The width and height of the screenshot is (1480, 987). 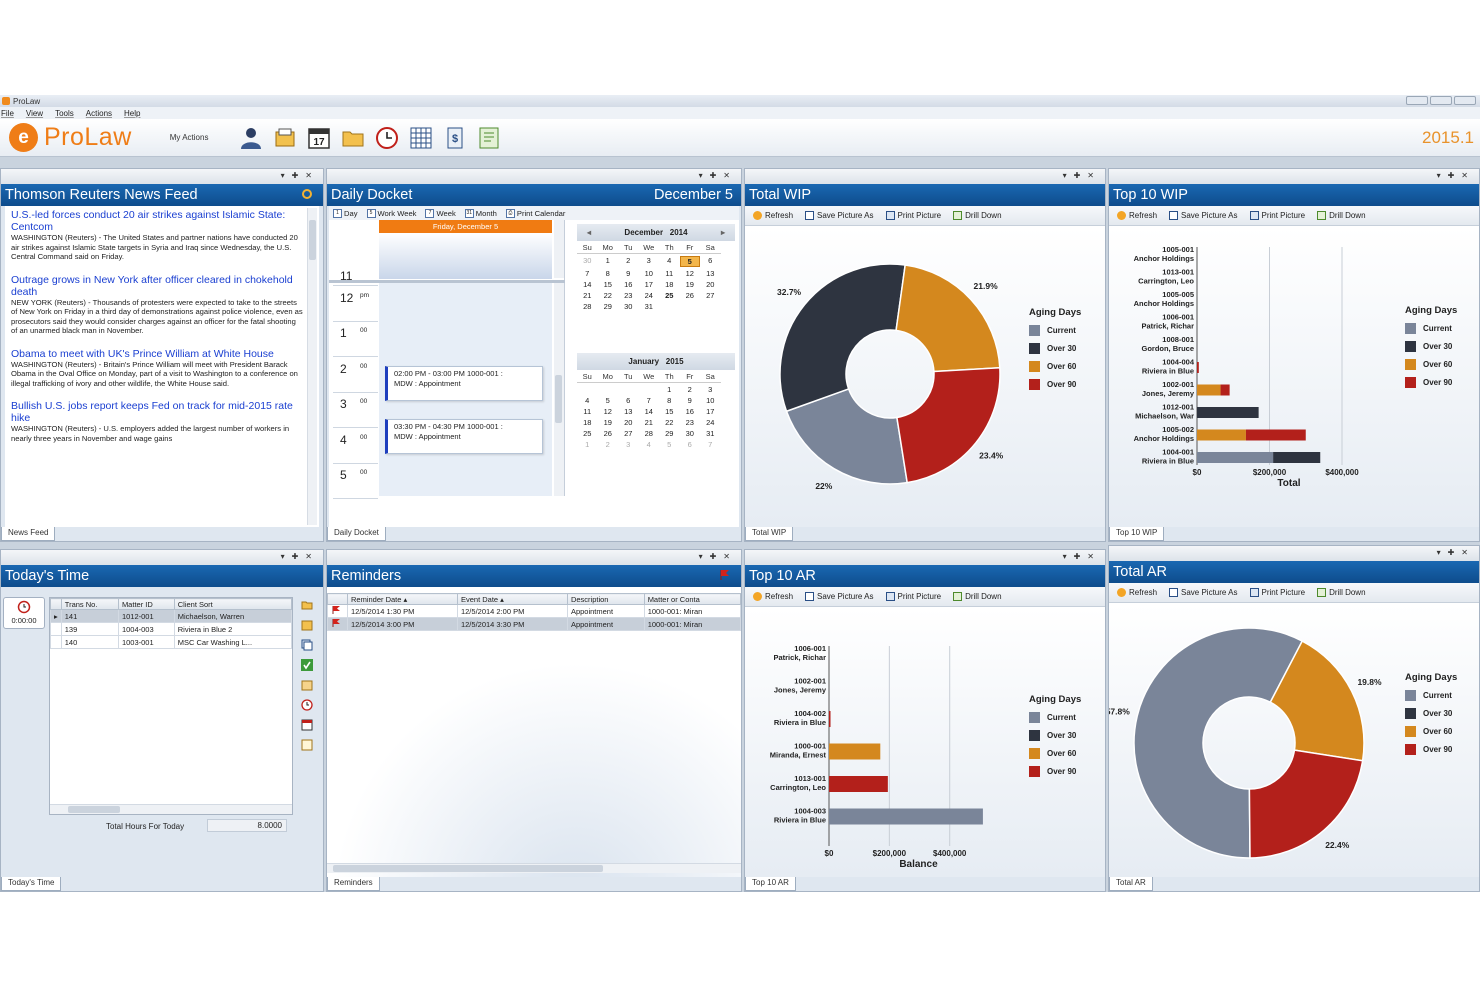 I want to click on next-month-arrow-icon: ▸, so click(x=723, y=232).